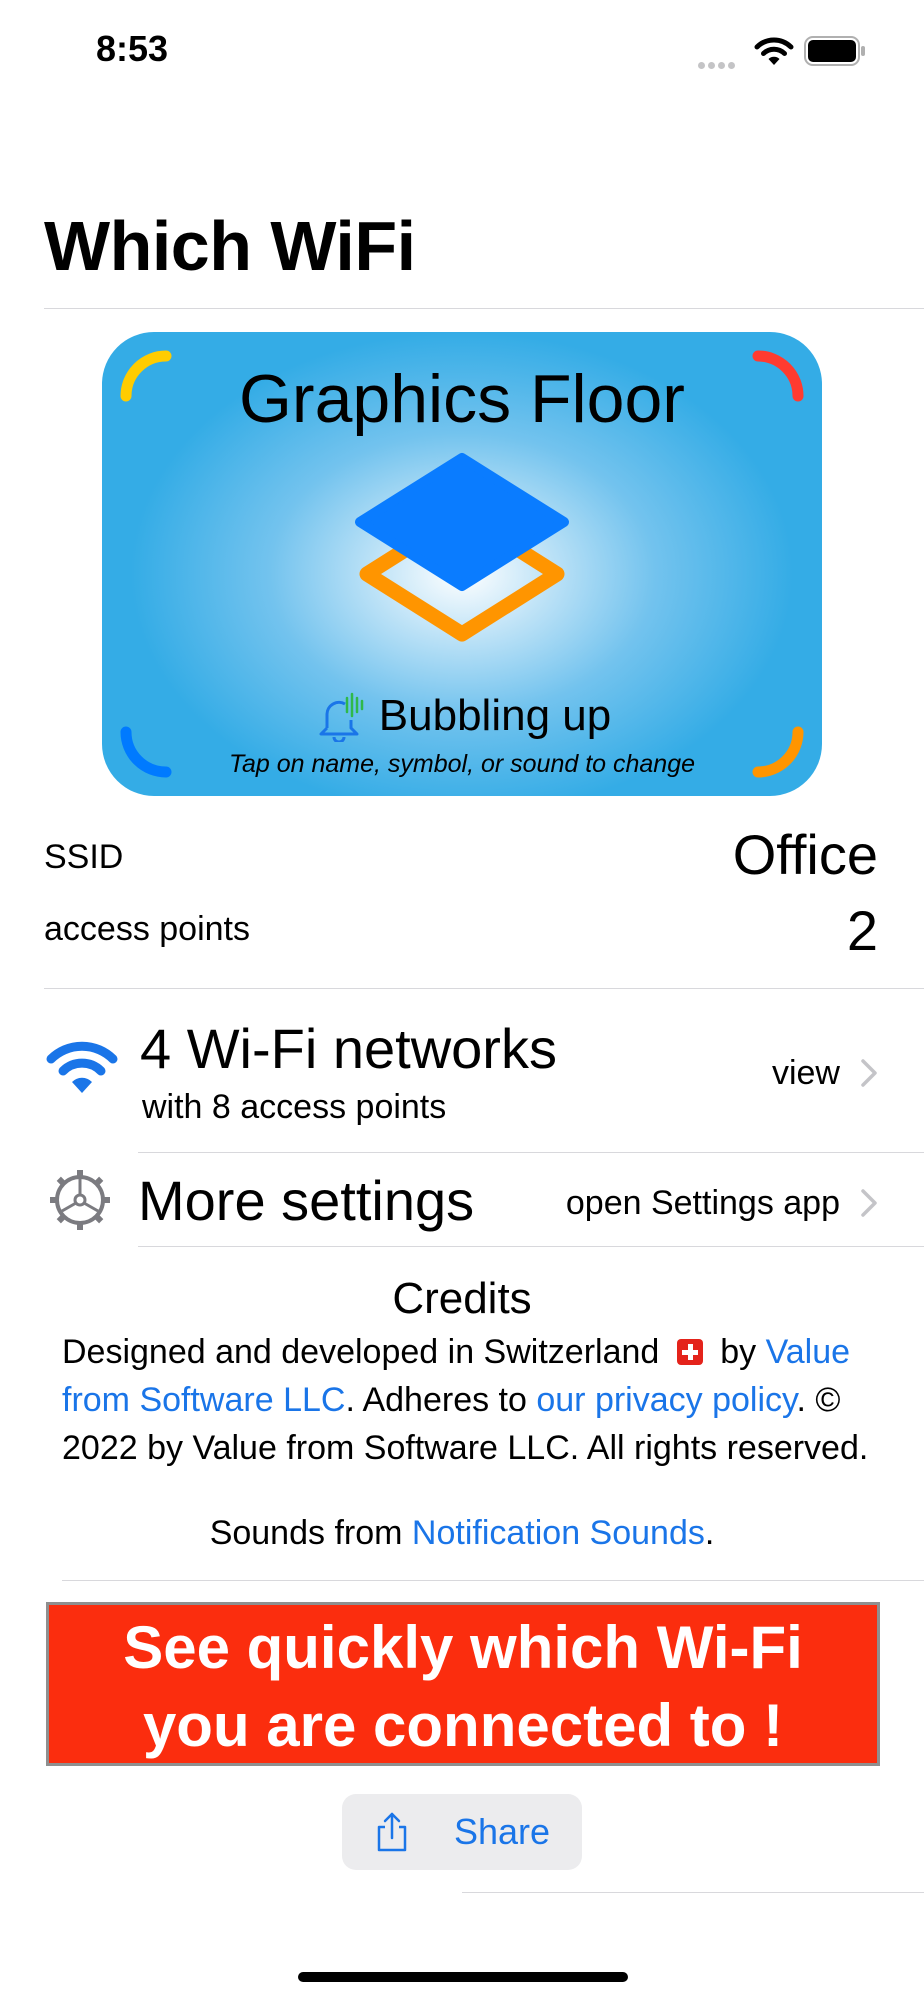  What do you see at coordinates (834, 51) in the screenshot?
I see `battery-icon` at bounding box center [834, 51].